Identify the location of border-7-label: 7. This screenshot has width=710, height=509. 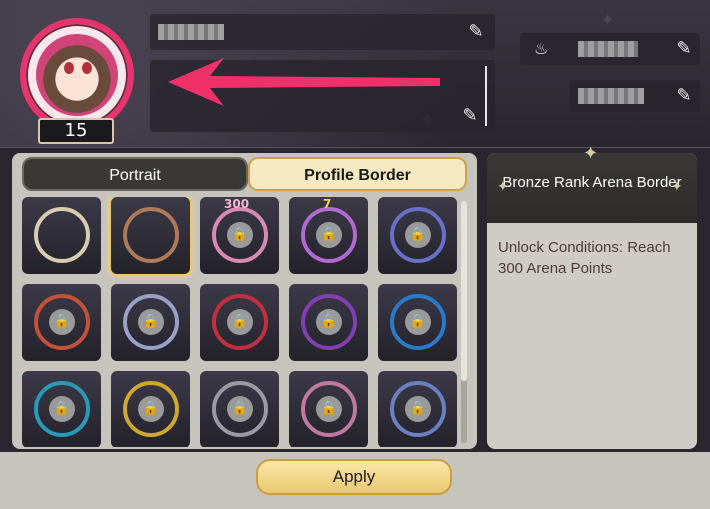
(327, 204).